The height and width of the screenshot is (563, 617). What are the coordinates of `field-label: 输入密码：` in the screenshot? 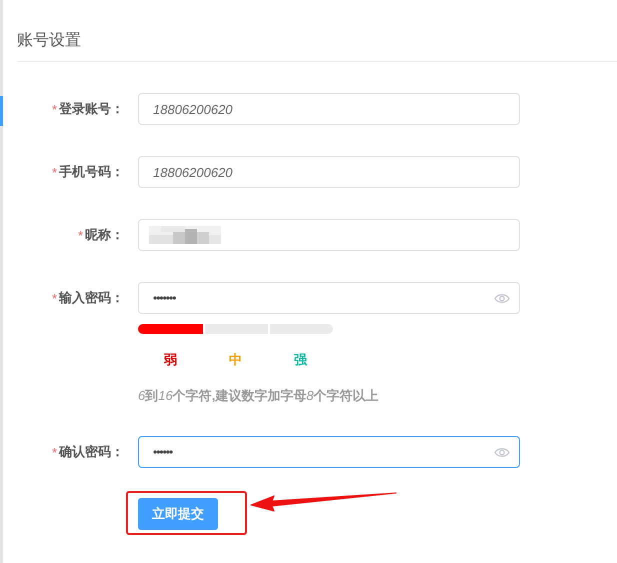 It's located at (91, 298).